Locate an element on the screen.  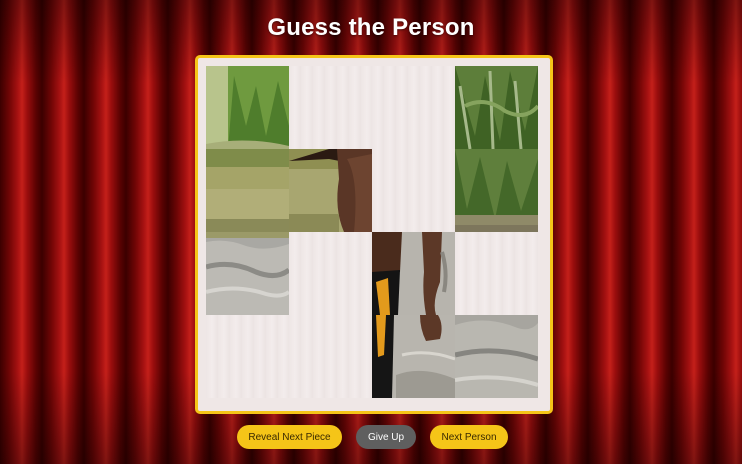
puzzle-tile-3-1-hidden is located at coordinates (330, 356).